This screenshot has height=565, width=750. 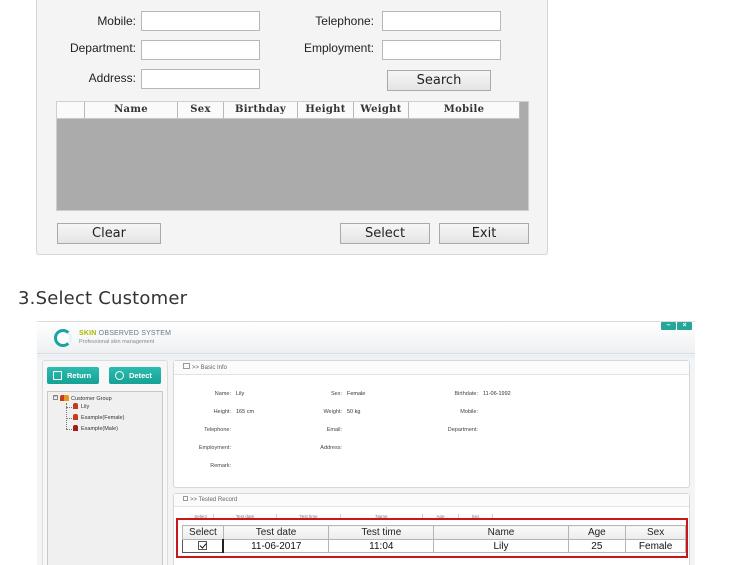 What do you see at coordinates (354, 412) in the screenshot?
I see `weight-value: 50 kg` at bounding box center [354, 412].